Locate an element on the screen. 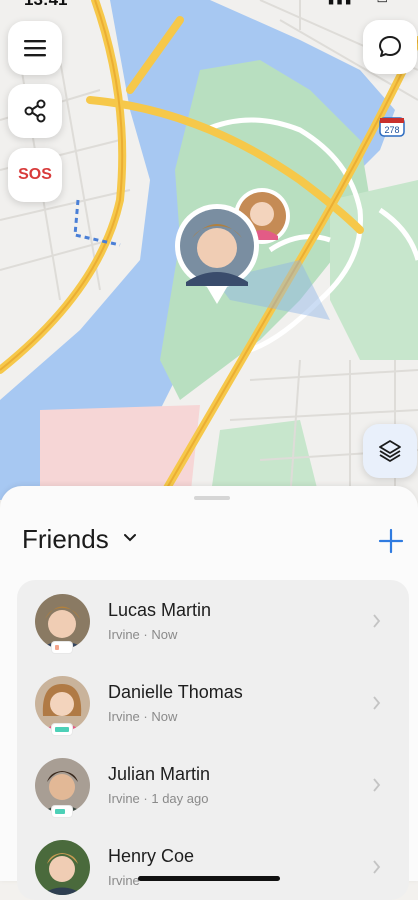  highway-shield-label: 278 is located at coordinates (391, 130).